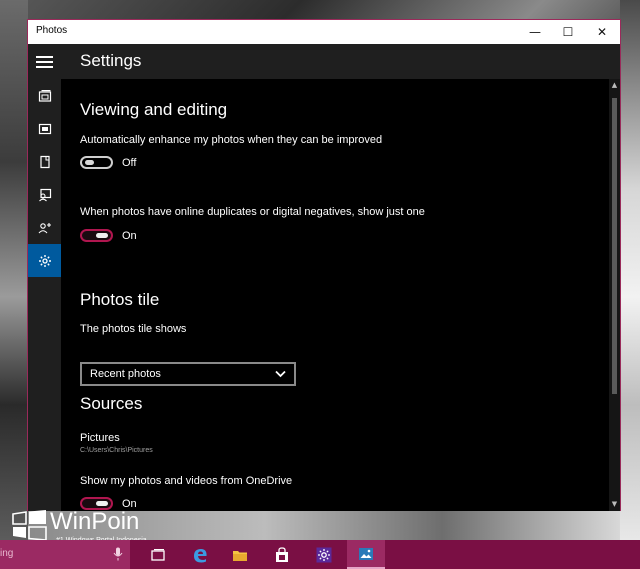 The height and width of the screenshot is (569, 640). What do you see at coordinates (186, 481) in the screenshot?
I see `onedrive-label: Show my photos and videos from OneDrive` at bounding box center [186, 481].